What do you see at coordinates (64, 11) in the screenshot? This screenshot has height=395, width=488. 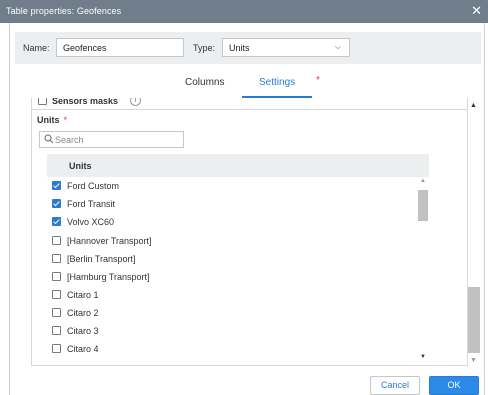 I see `dialog-title: Table properties: Geofences` at bounding box center [64, 11].